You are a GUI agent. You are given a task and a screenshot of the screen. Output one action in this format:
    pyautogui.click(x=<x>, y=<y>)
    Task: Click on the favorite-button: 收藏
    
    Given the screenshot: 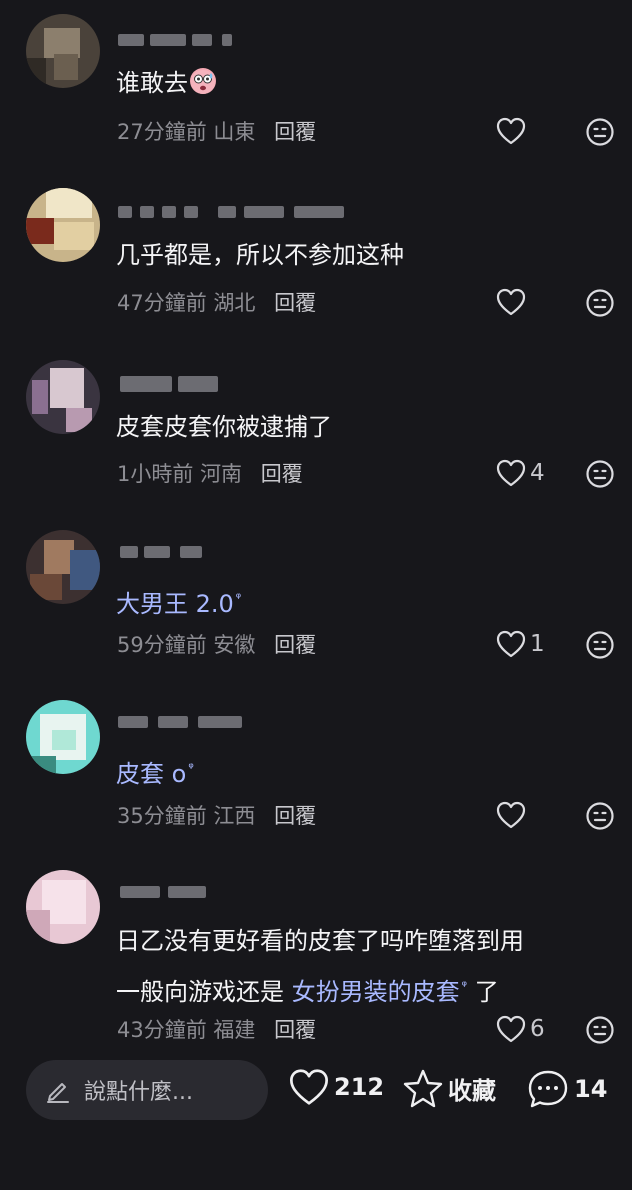 What is the action you would take?
    pyautogui.click(x=449, y=1088)
    